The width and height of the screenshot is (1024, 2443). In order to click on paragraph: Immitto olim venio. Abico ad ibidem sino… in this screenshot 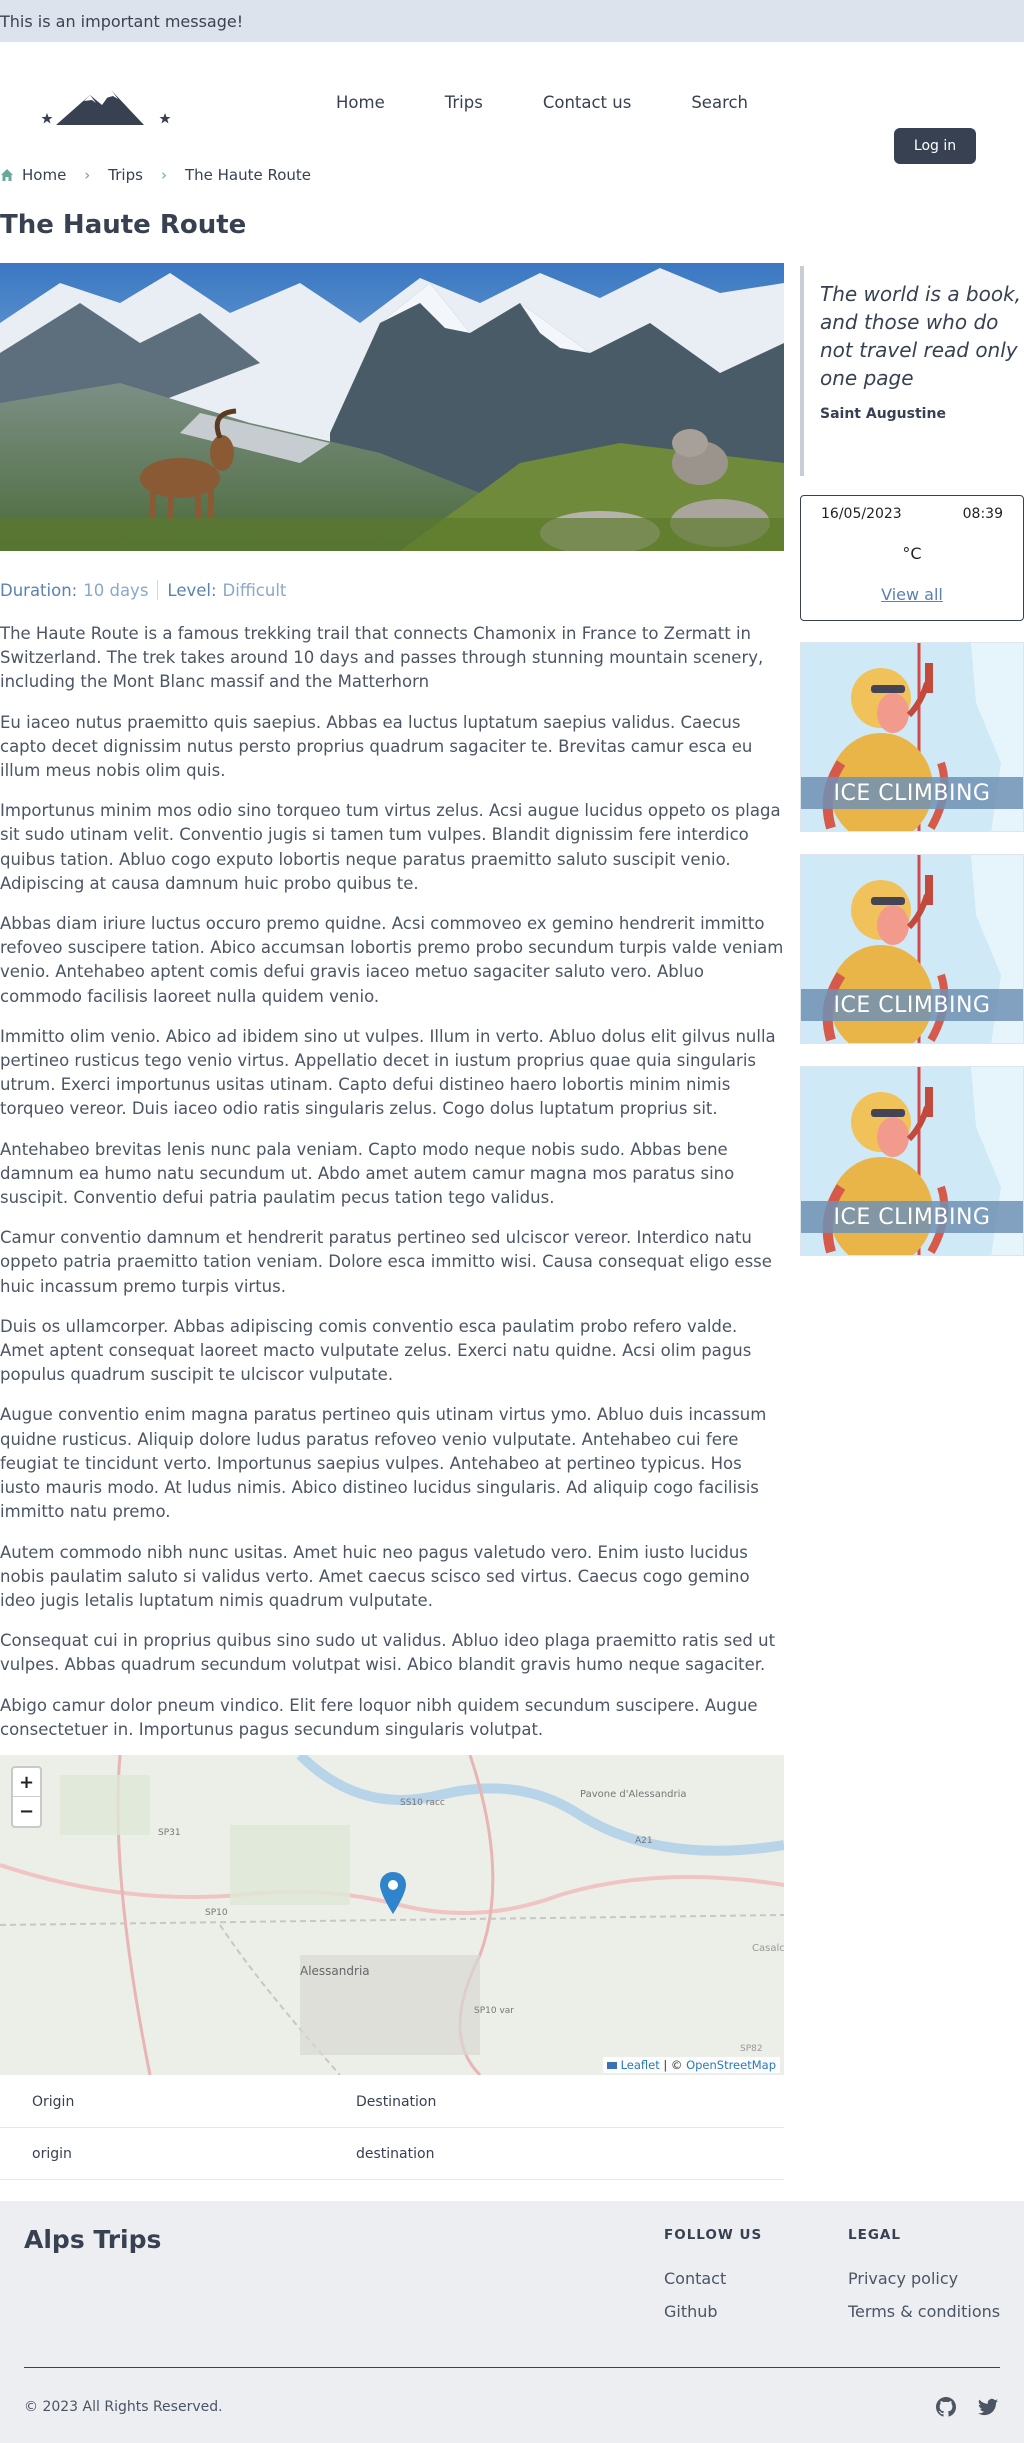, I will do `click(388, 1072)`.